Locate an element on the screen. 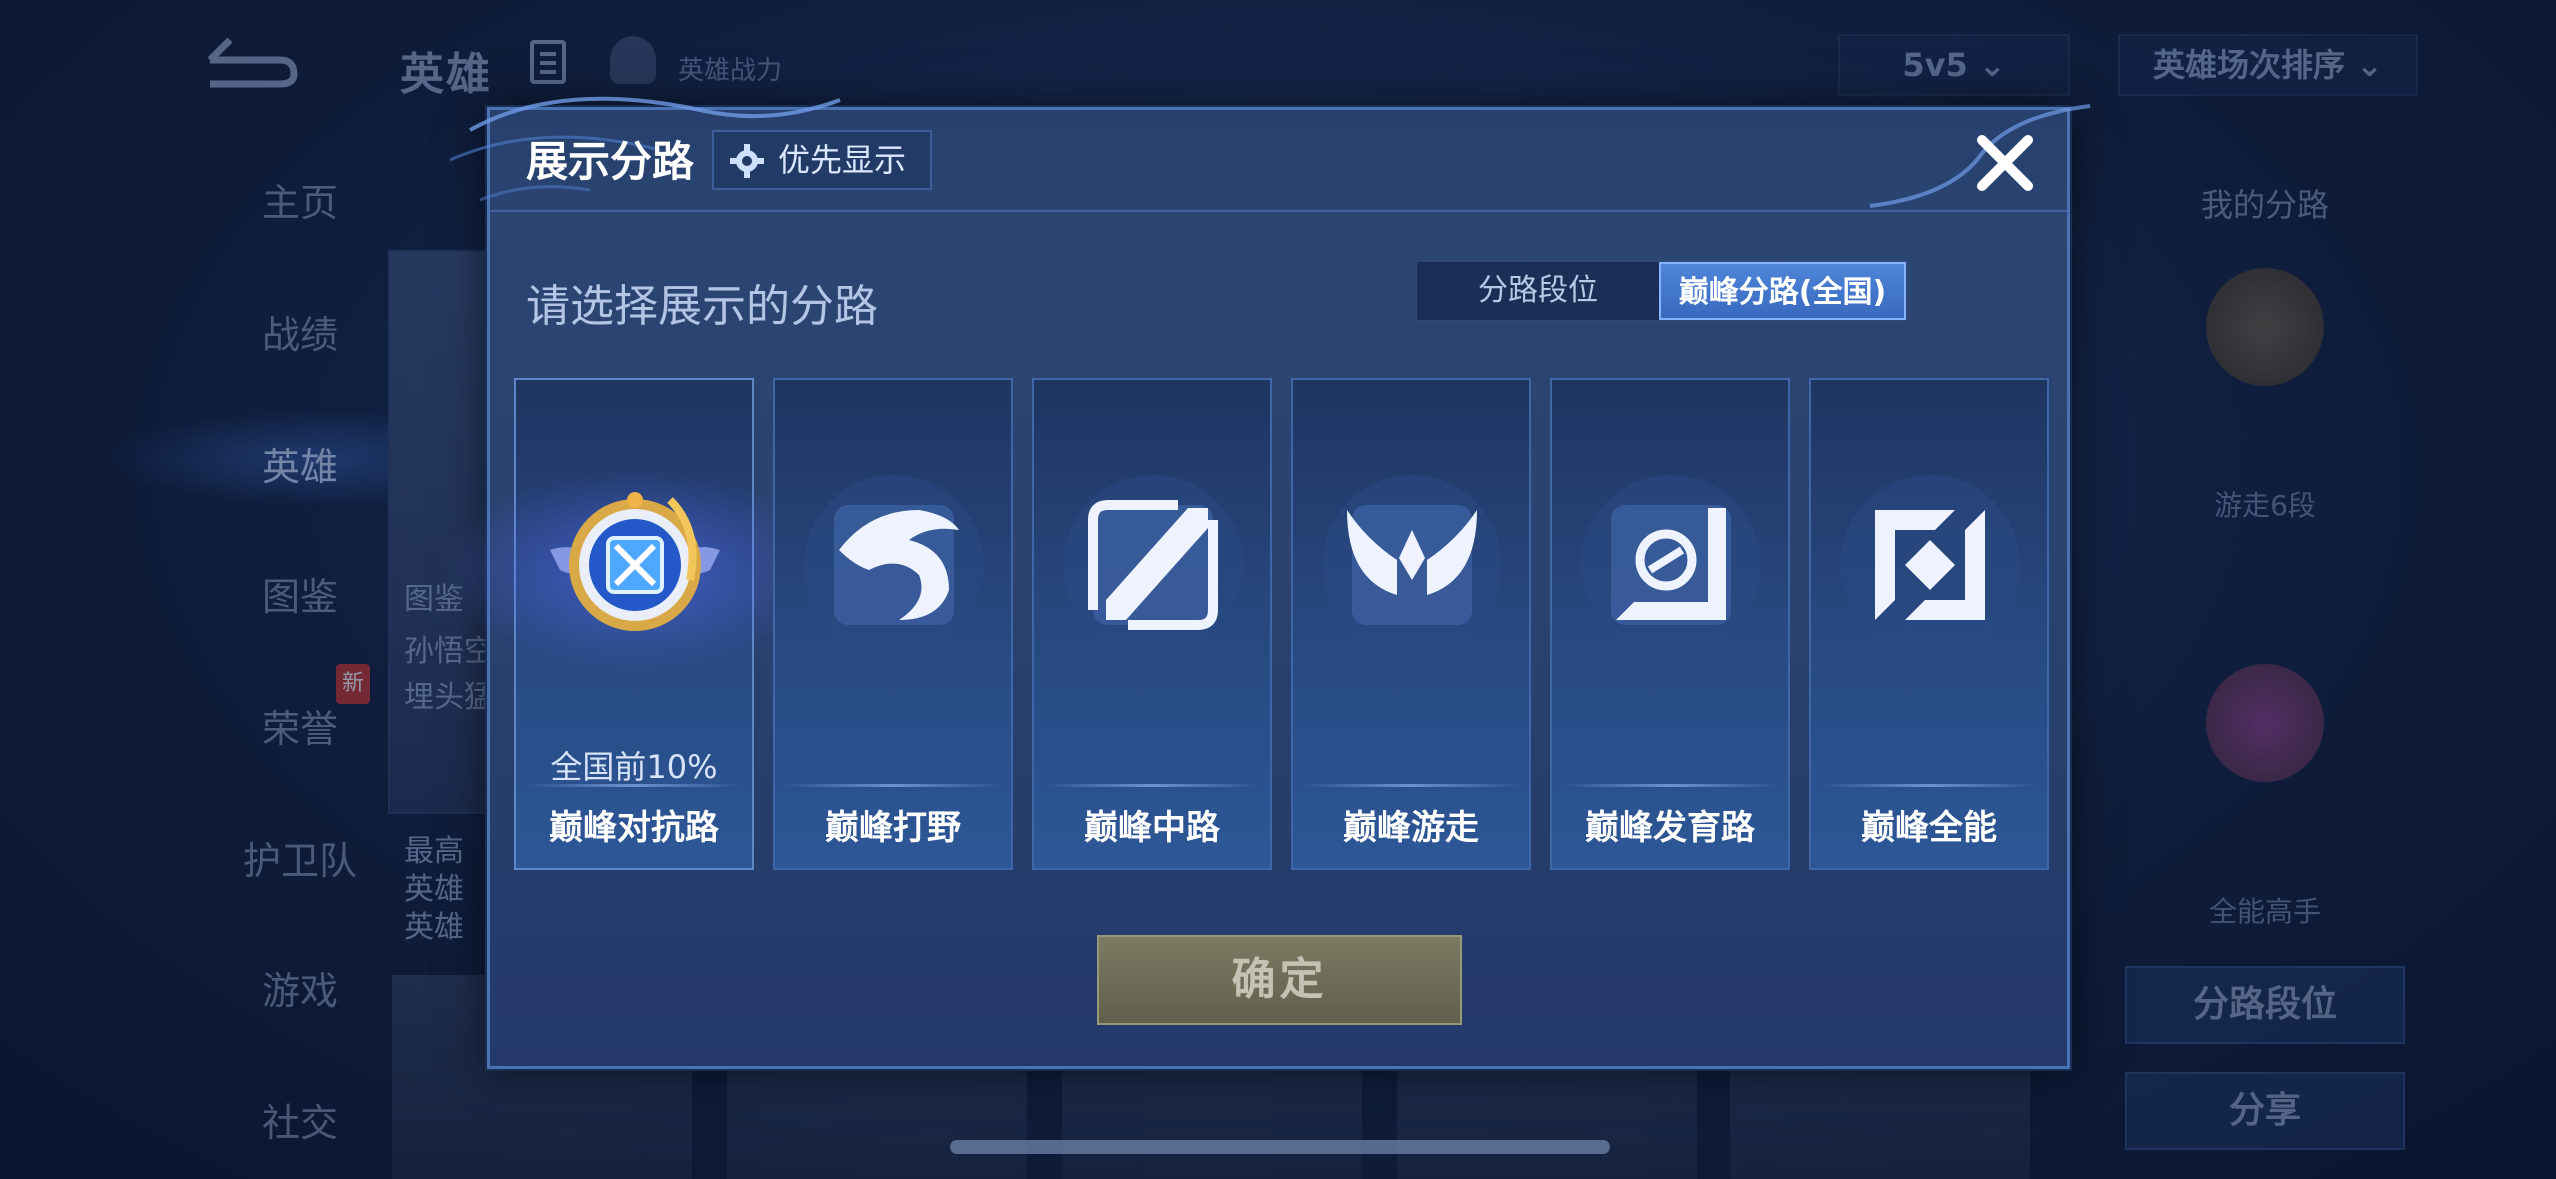  lane-name: 巅峰打野 is located at coordinates (893, 828).